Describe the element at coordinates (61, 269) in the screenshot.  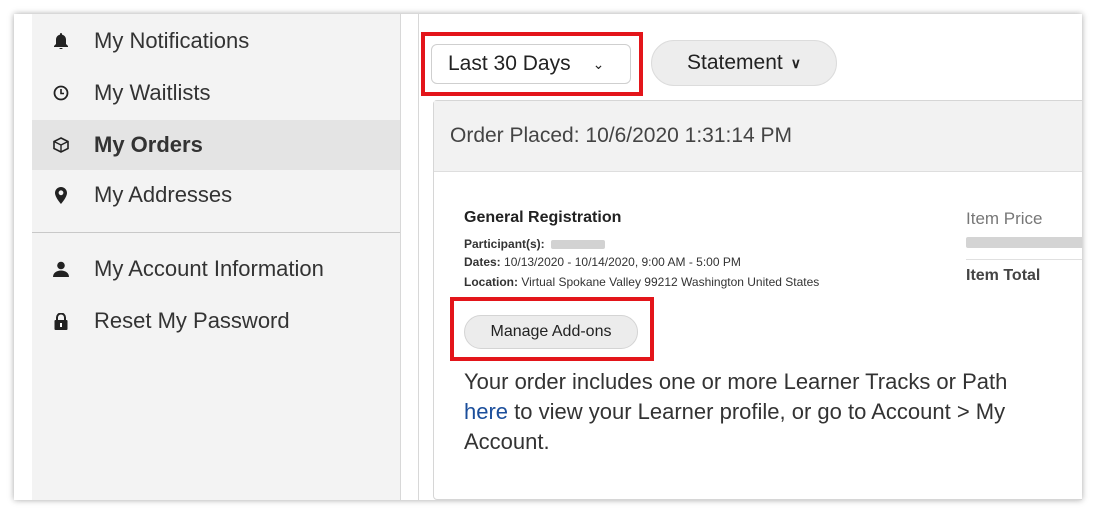
I see `user-icon` at that location.